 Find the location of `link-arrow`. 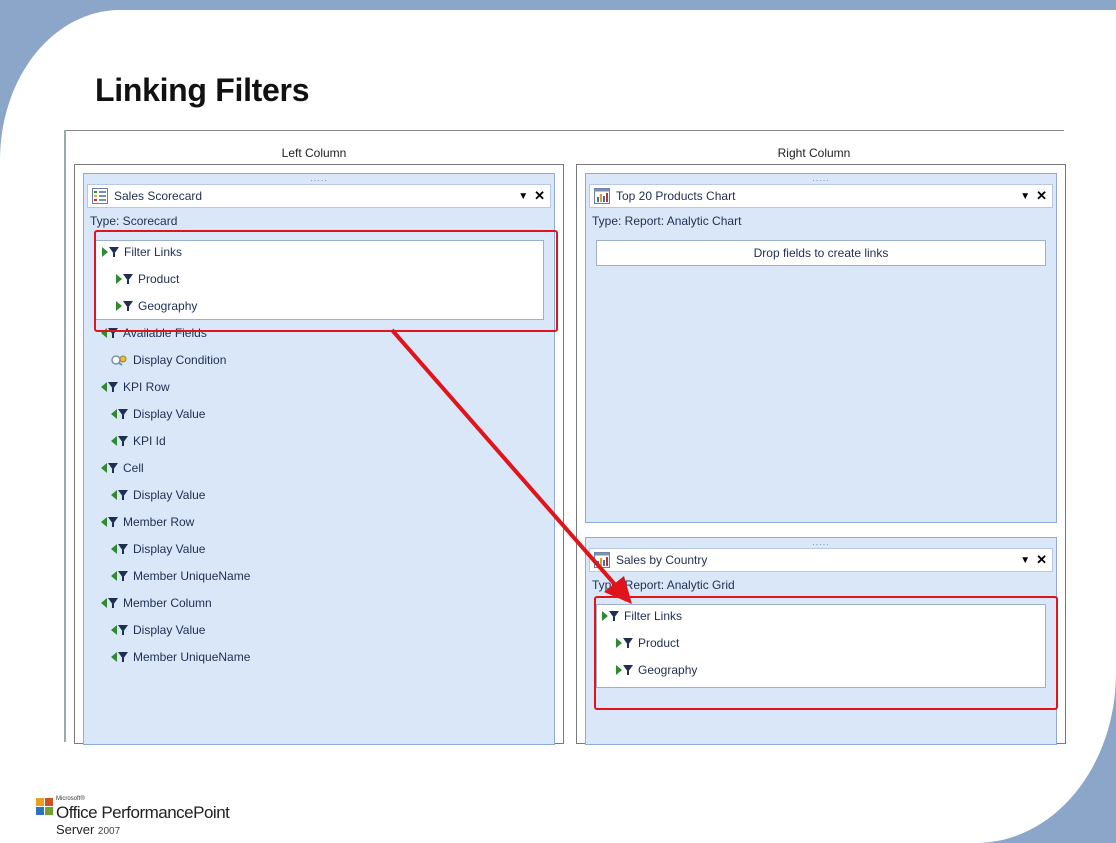

link-arrow is located at coordinates (511, 466).